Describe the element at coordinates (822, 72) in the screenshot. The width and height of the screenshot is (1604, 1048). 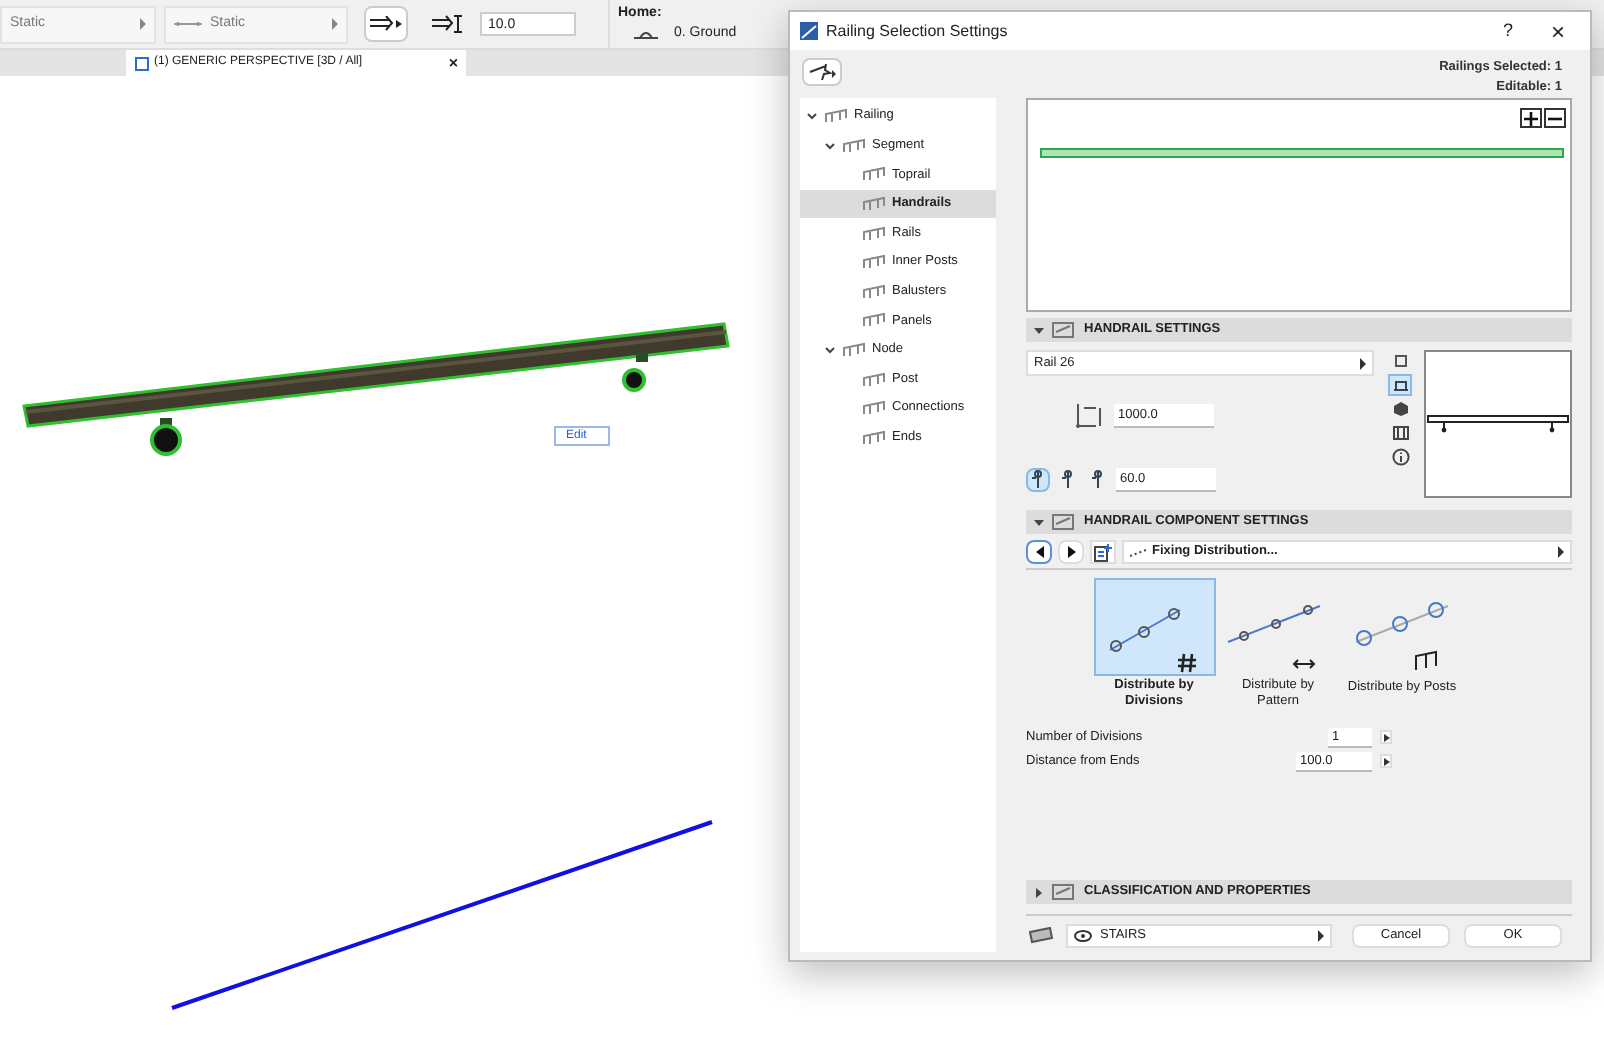
I see `favorites-button` at that location.